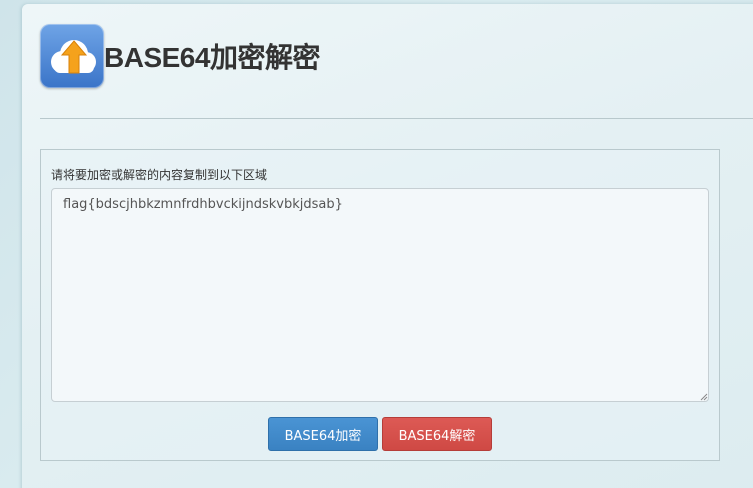 The height and width of the screenshot is (488, 753). I want to click on base64-encode-button: BASE64加密, so click(323, 434).